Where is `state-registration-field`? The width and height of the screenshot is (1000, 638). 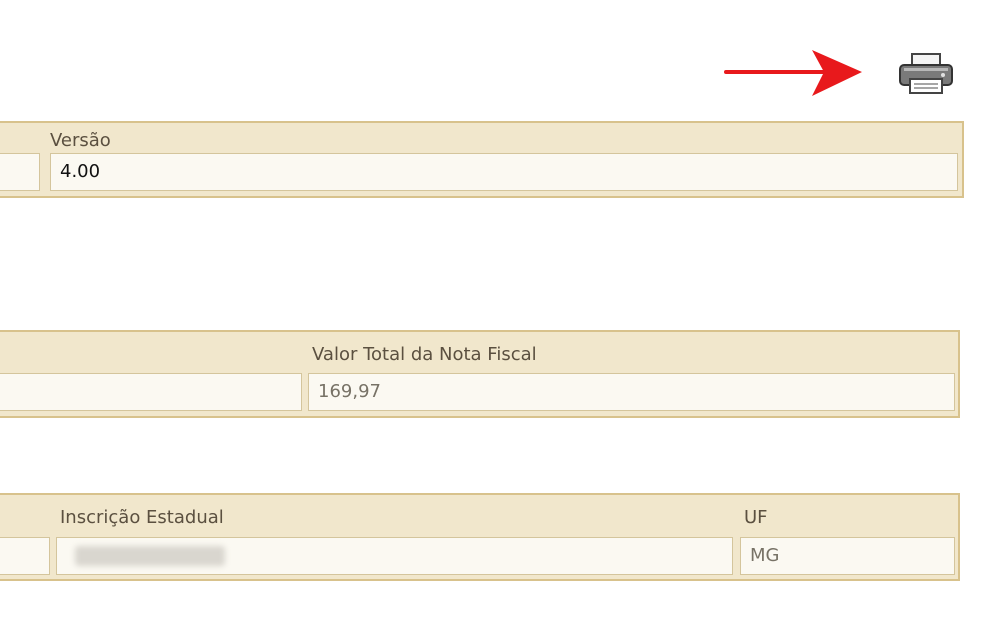
state-registration-field is located at coordinates (394, 556).